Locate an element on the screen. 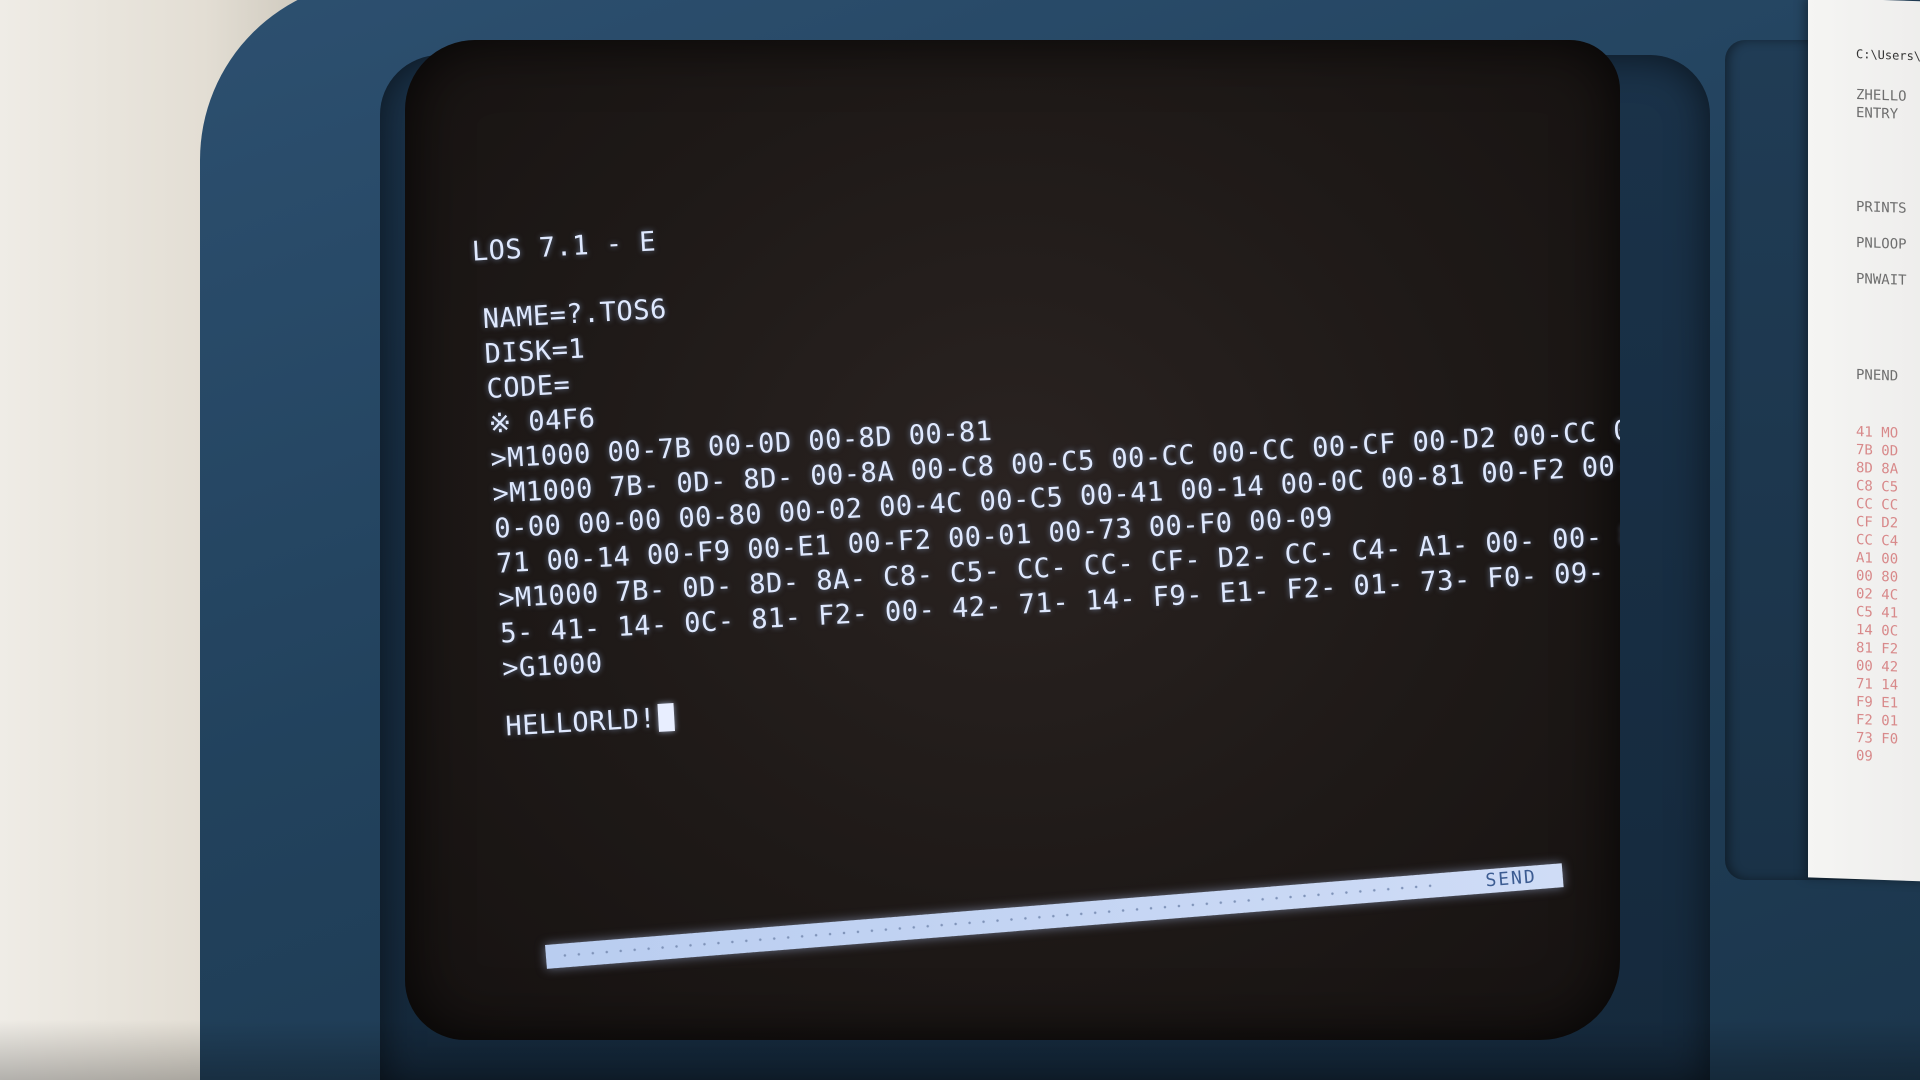 The height and width of the screenshot is (1080, 1920). paper-line: ZHELLO is located at coordinates (1881, 96).